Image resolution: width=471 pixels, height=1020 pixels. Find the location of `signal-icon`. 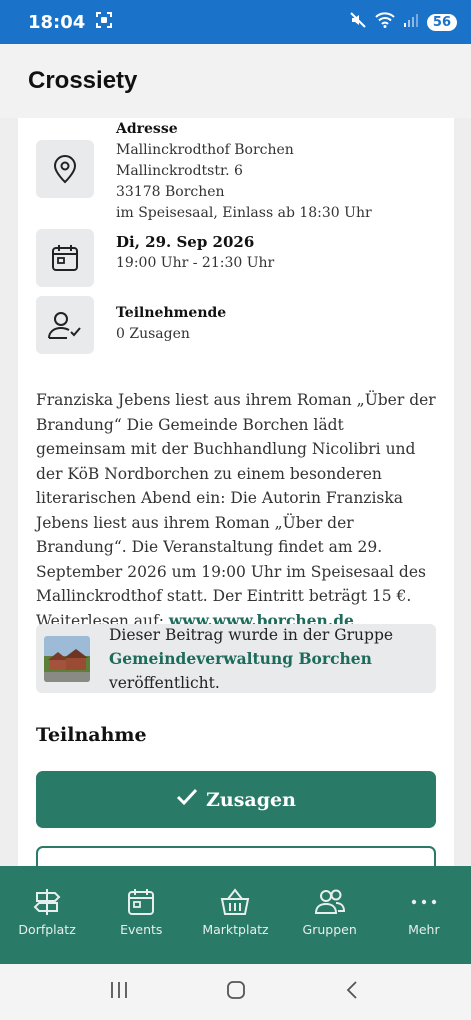

signal-icon is located at coordinates (411, 22).